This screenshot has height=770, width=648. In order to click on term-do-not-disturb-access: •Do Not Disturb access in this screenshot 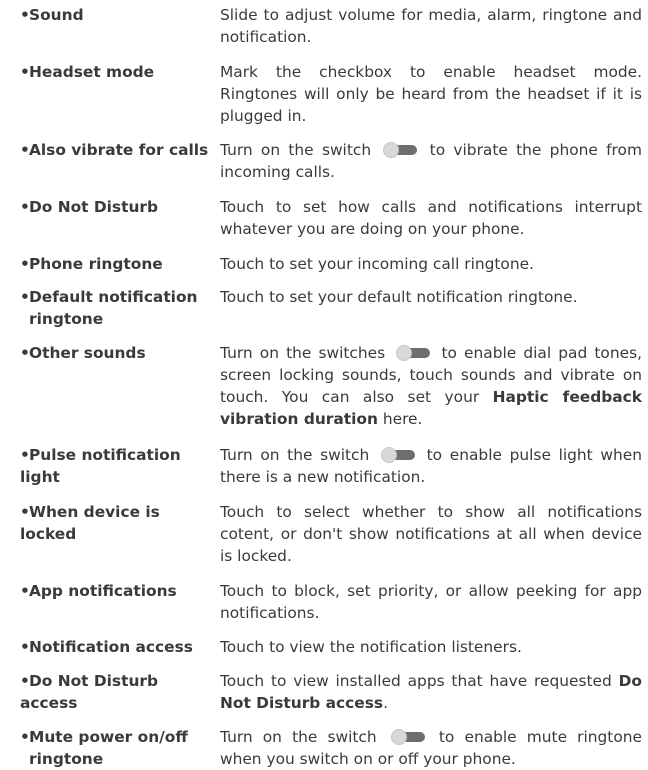, I will do `click(118, 692)`.